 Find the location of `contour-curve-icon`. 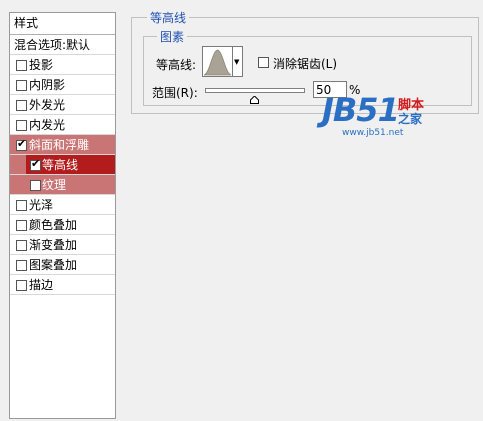

contour-curve-icon is located at coordinates (217, 62).